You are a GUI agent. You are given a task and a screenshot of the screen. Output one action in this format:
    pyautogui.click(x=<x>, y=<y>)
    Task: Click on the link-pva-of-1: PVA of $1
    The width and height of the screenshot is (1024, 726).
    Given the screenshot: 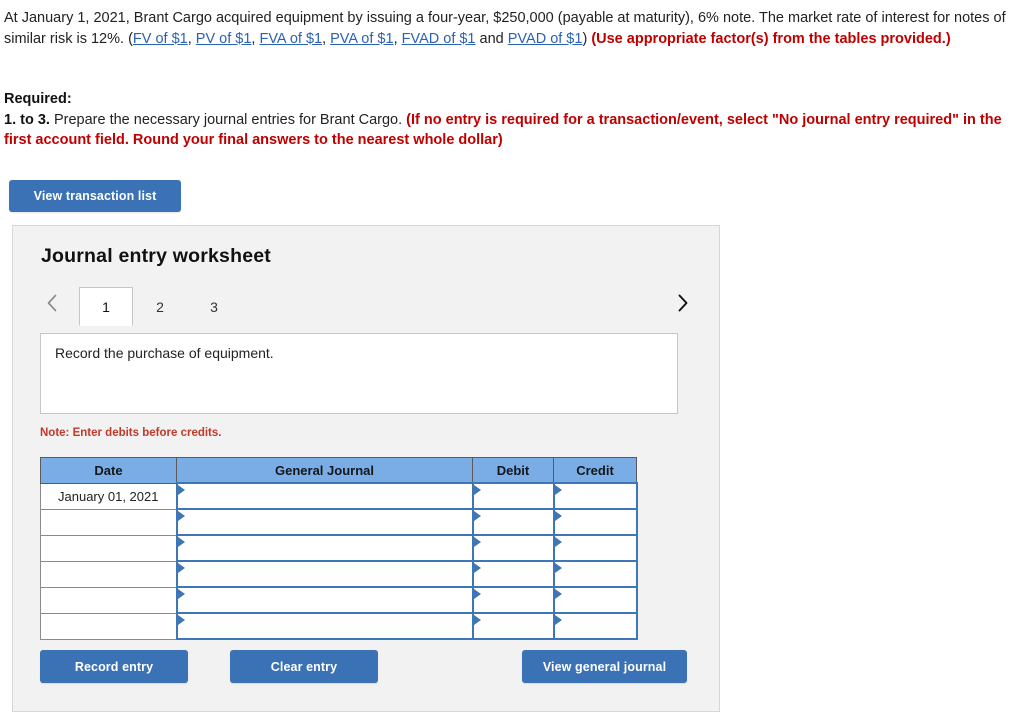 What is the action you would take?
    pyautogui.click(x=361, y=39)
    